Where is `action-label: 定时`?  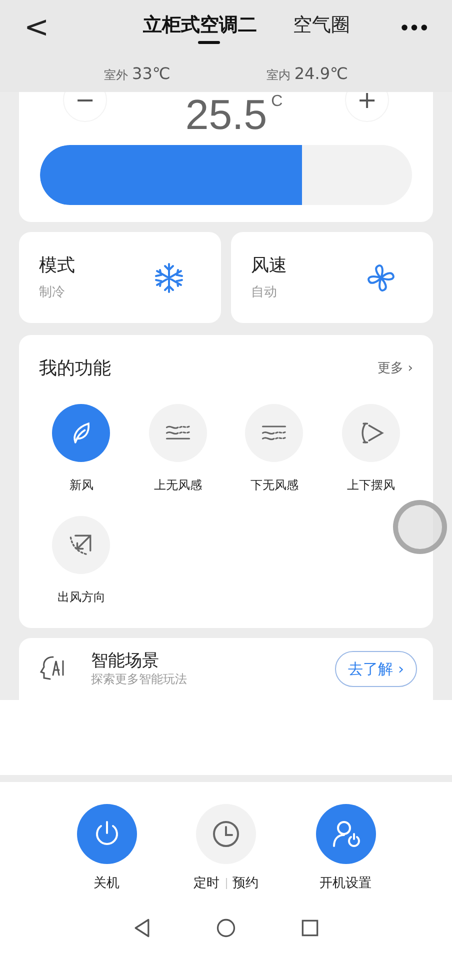 action-label: 定时 is located at coordinates (207, 884).